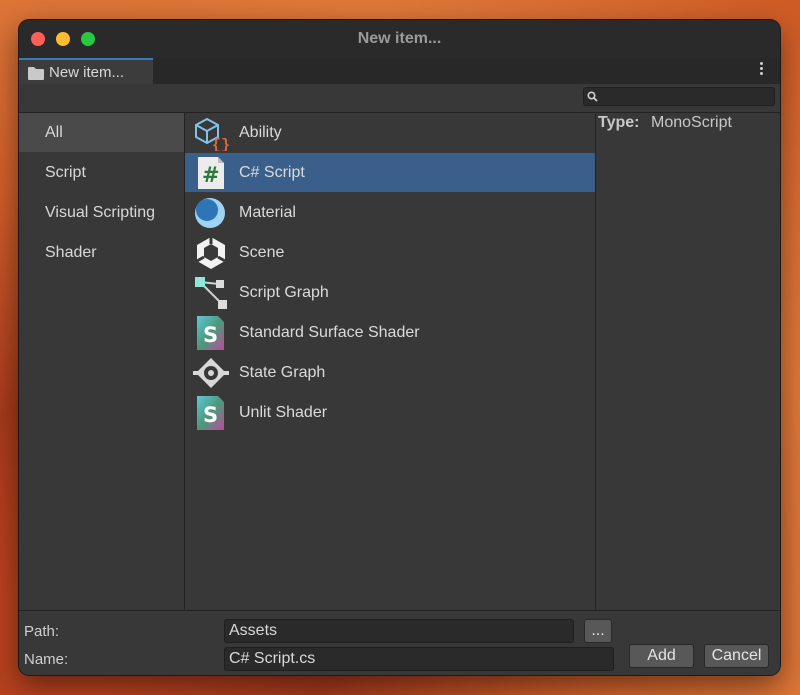  What do you see at coordinates (101, 252) in the screenshot?
I see `sidebar-item-shader: Shader` at bounding box center [101, 252].